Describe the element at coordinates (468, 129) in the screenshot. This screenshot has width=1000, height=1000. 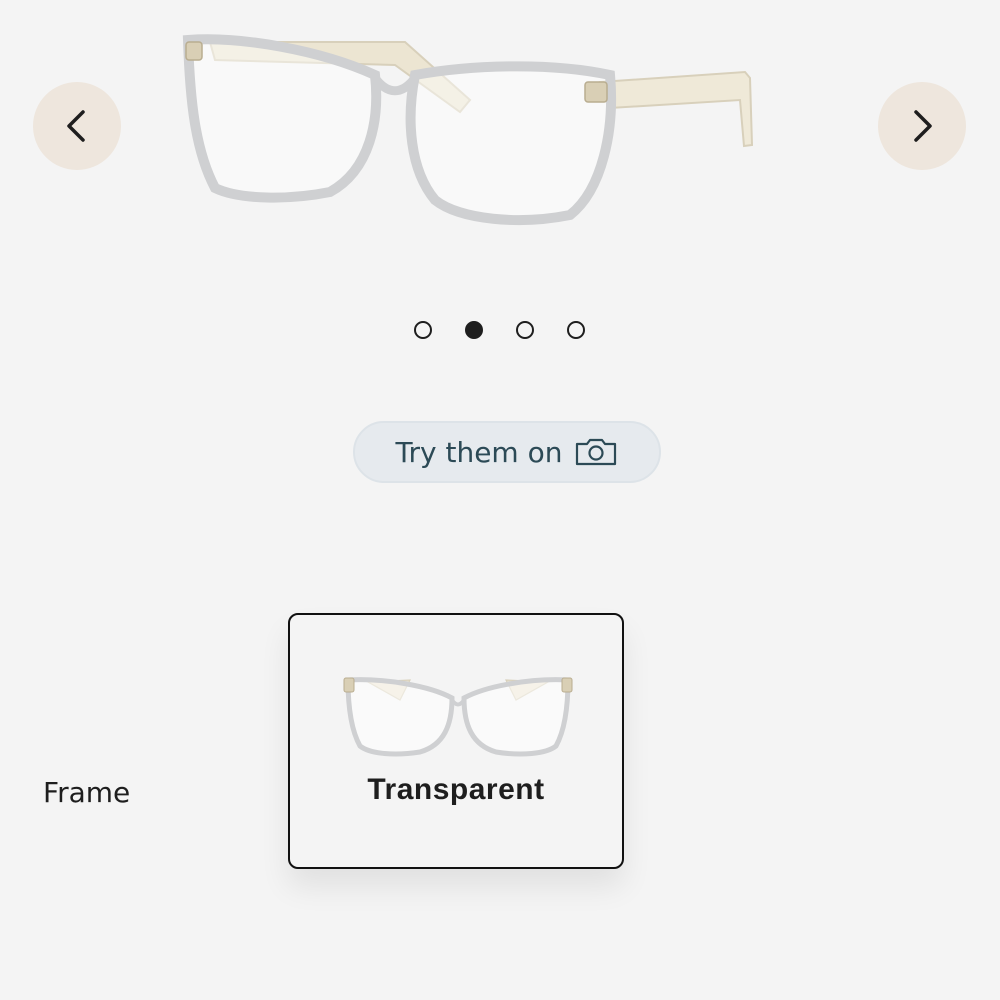
I see `product-image` at that location.